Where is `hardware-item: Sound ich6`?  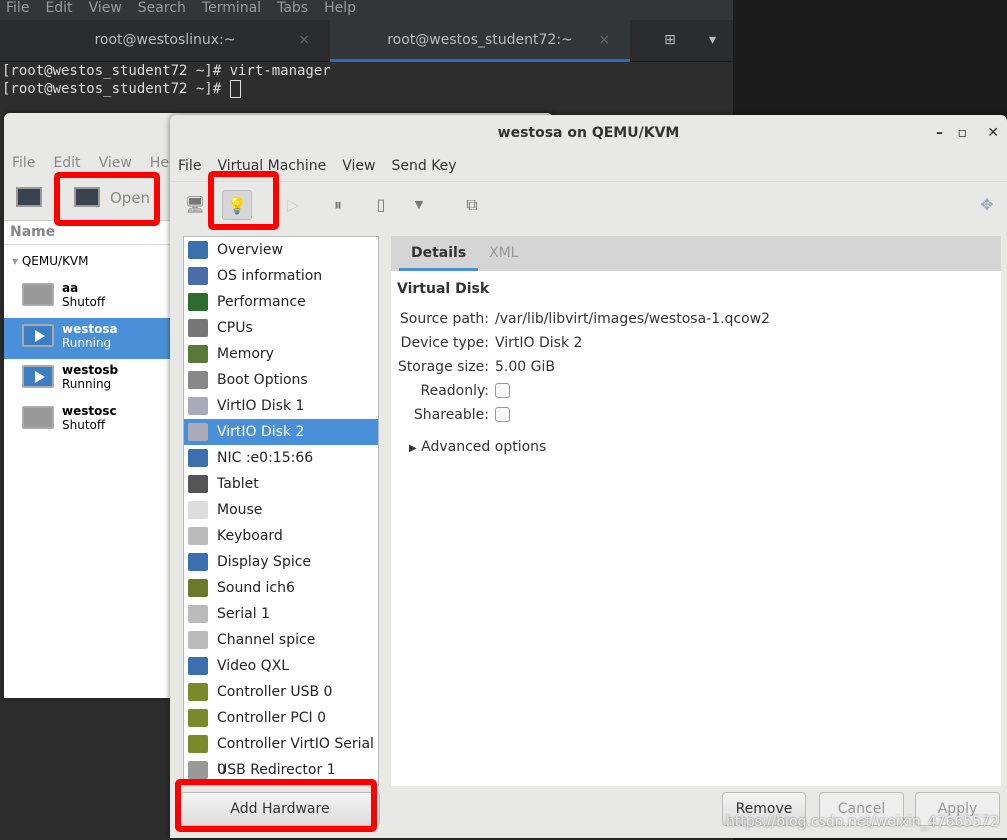
hardware-item: Sound ich6 is located at coordinates (281, 588).